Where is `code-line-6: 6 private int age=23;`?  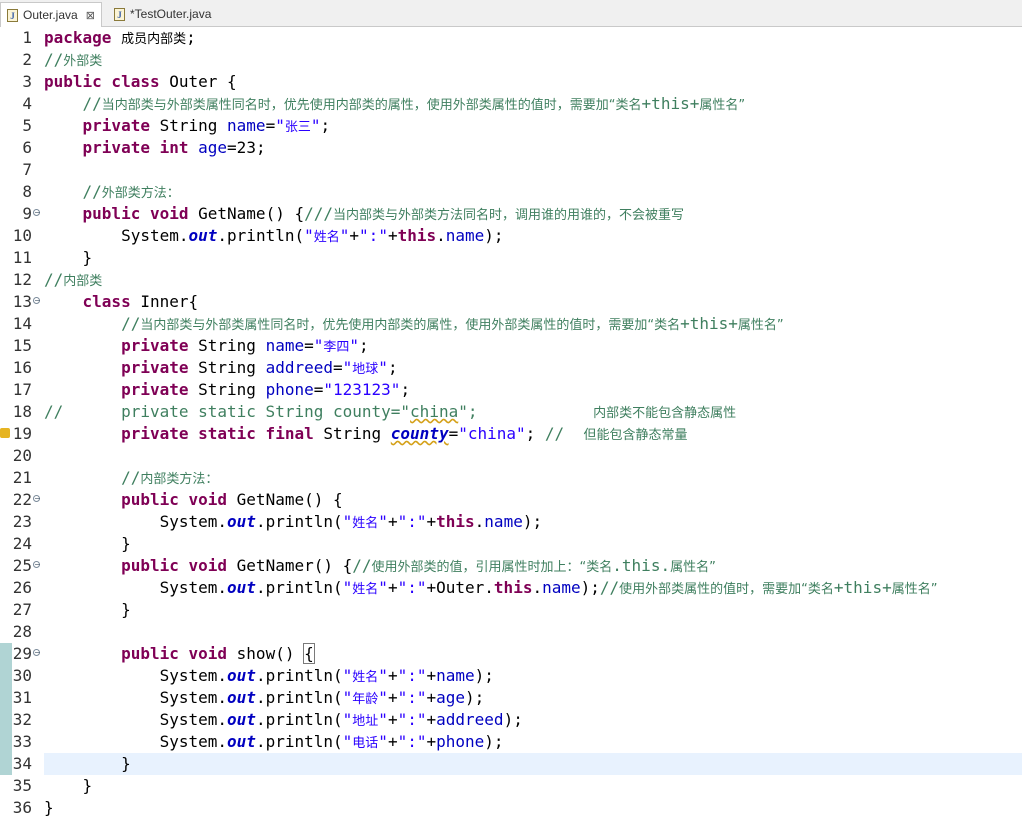
code-line-6: 6 private int age=23; is located at coordinates (511, 148).